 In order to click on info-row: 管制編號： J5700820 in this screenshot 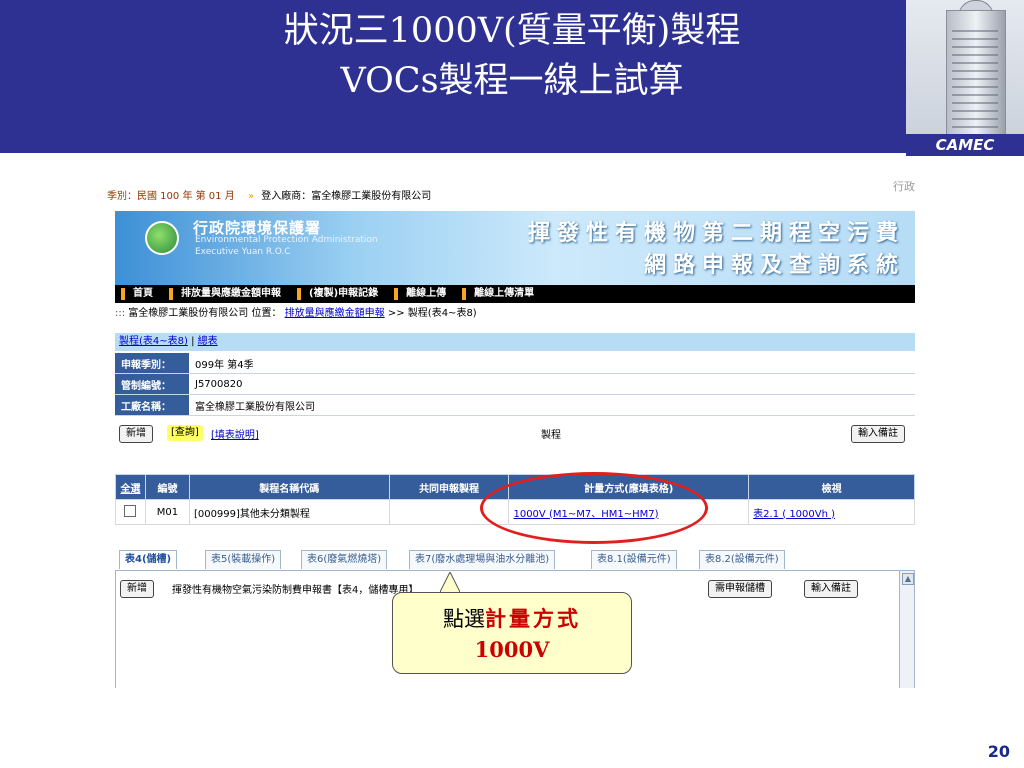, I will do `click(515, 384)`.